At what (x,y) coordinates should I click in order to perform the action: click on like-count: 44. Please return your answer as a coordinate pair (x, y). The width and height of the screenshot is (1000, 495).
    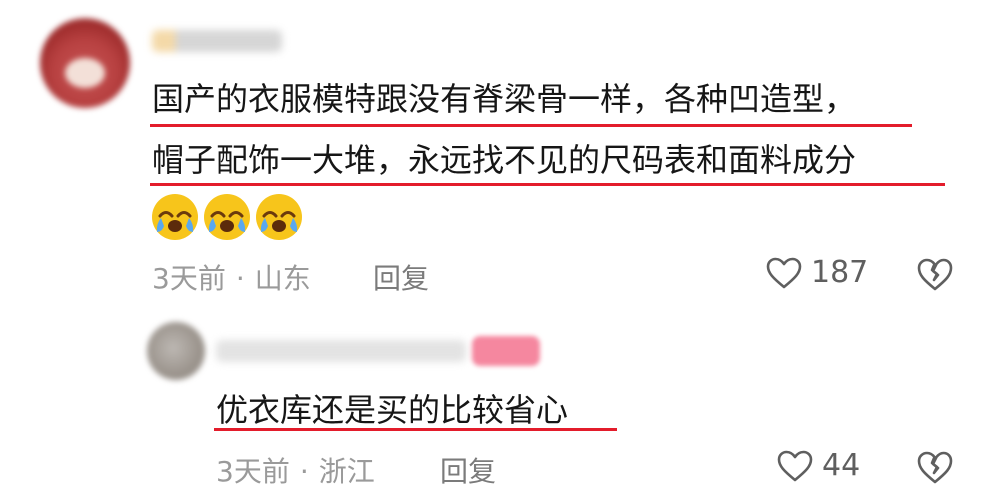
    Looking at the image, I should click on (841, 465).